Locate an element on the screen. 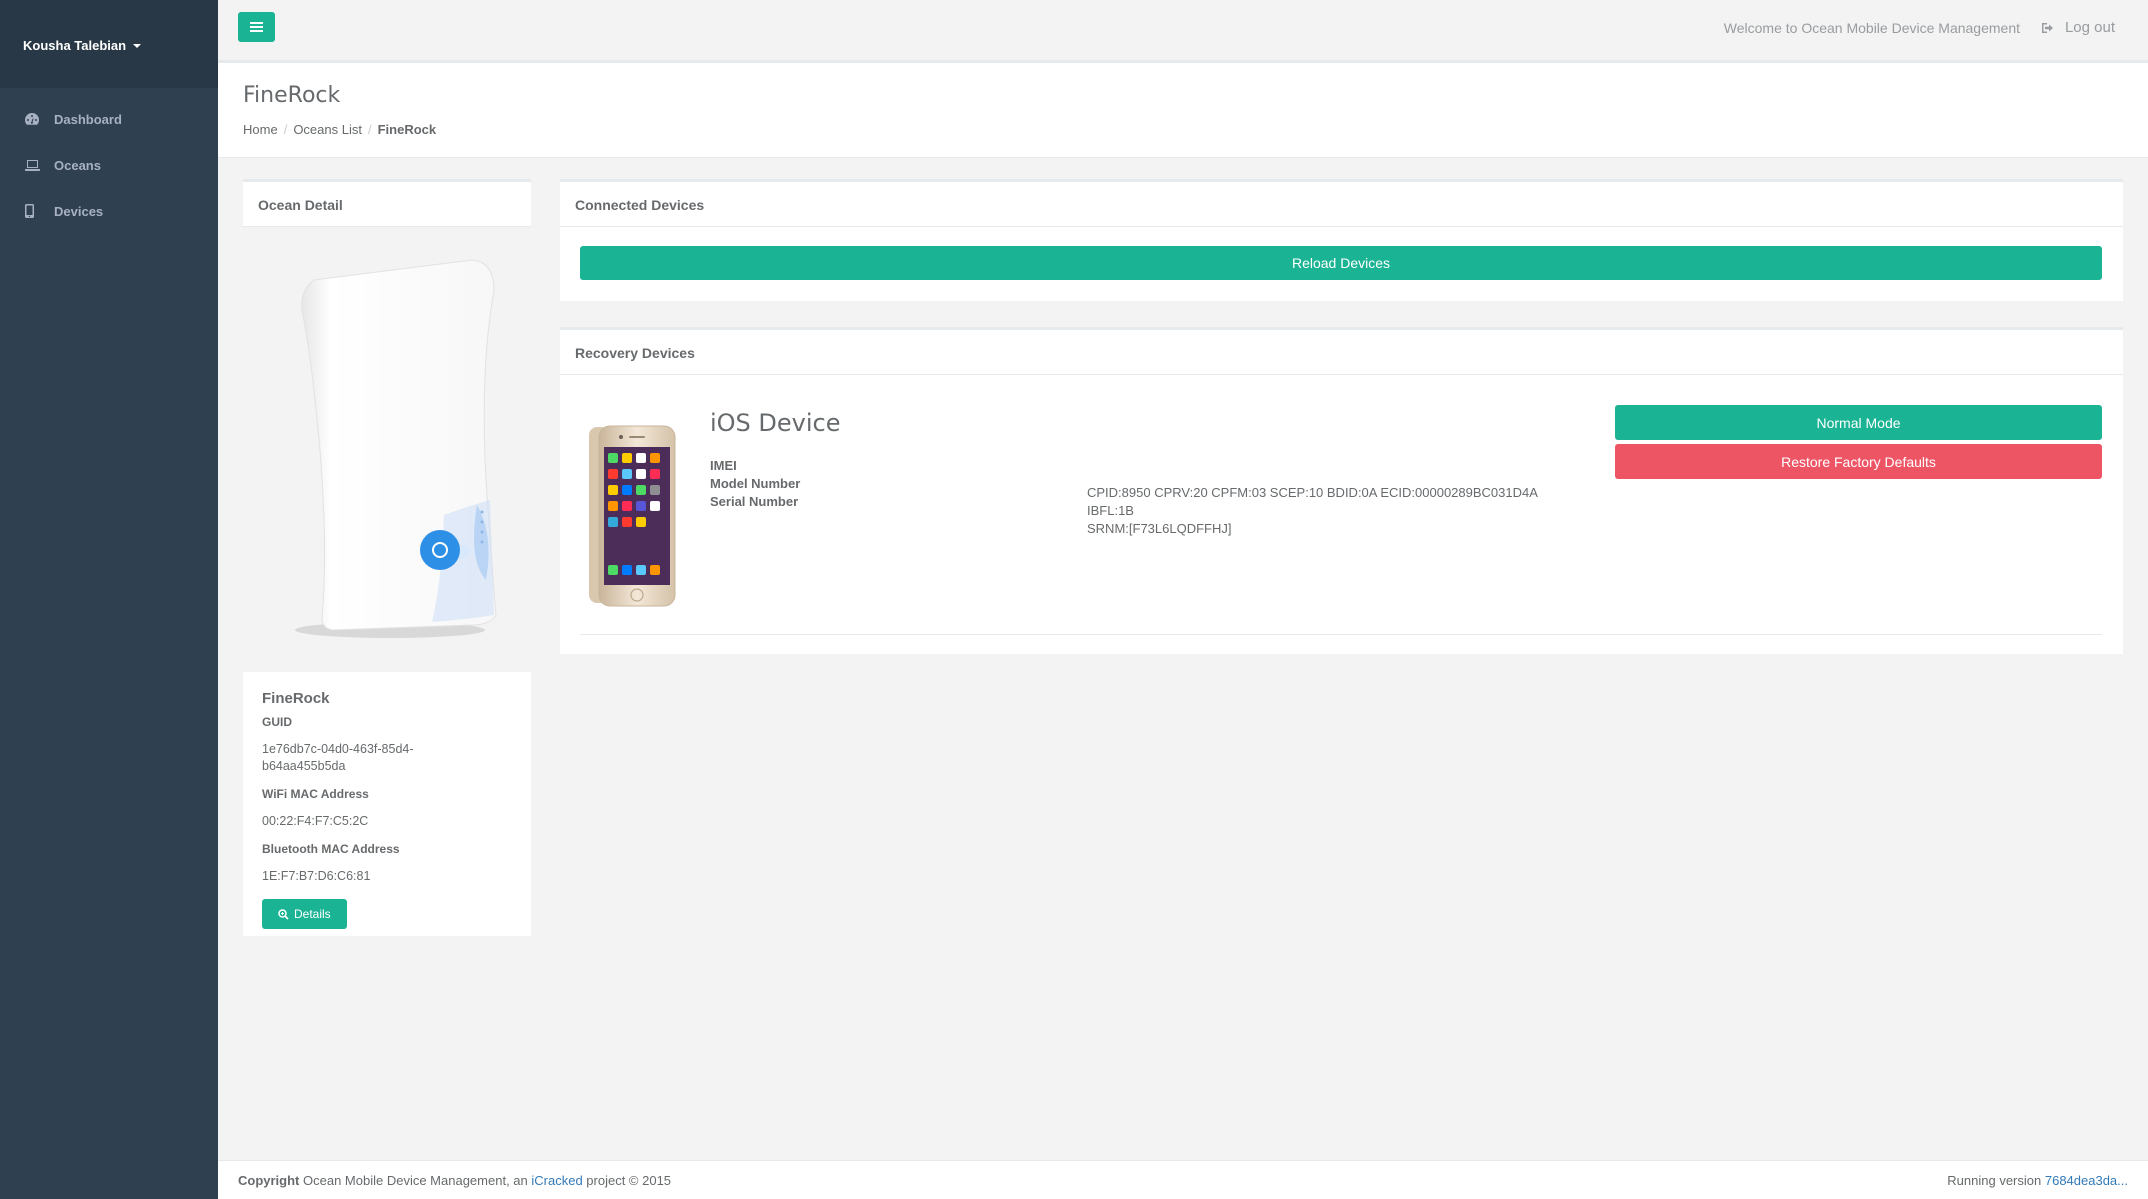  sidebar-item-label: Dashboard is located at coordinates (88, 119).